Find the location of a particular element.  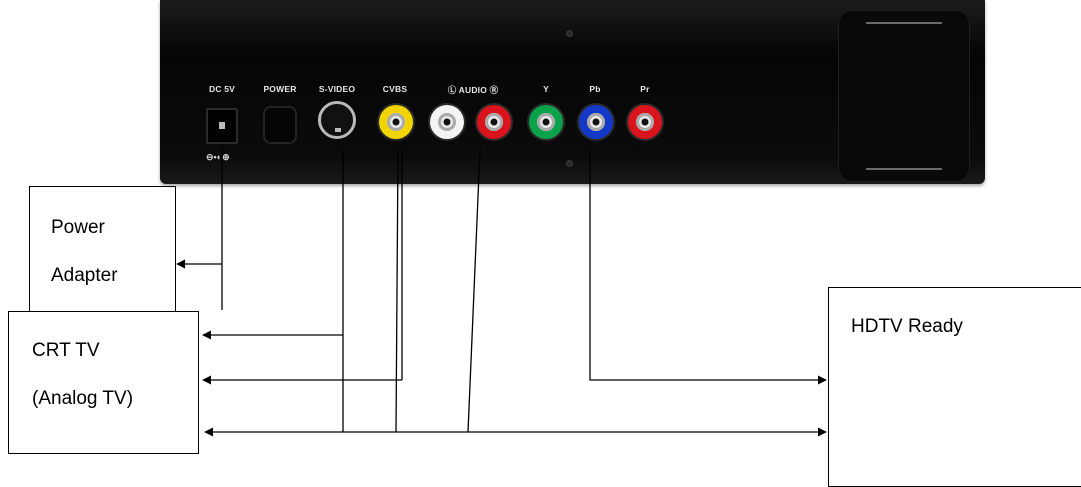

wire-audio is located at coordinates (474, 291).